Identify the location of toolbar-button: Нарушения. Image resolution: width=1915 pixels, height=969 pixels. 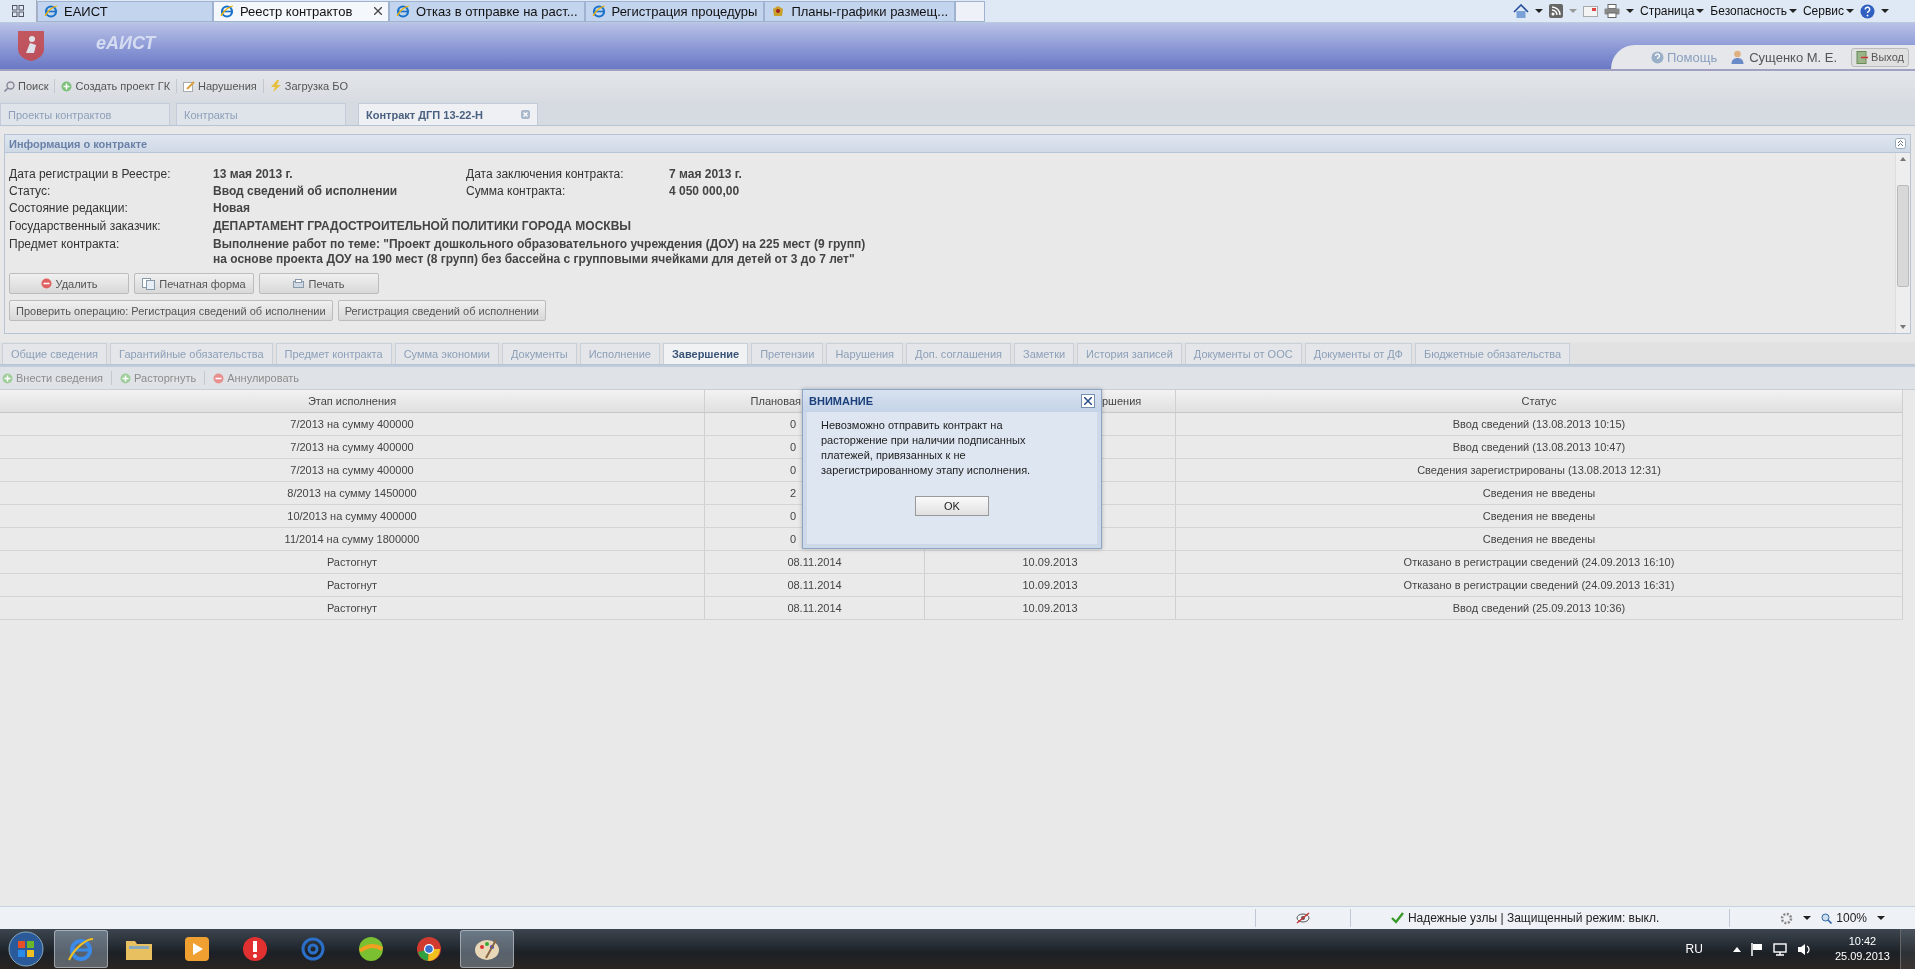
(220, 86).